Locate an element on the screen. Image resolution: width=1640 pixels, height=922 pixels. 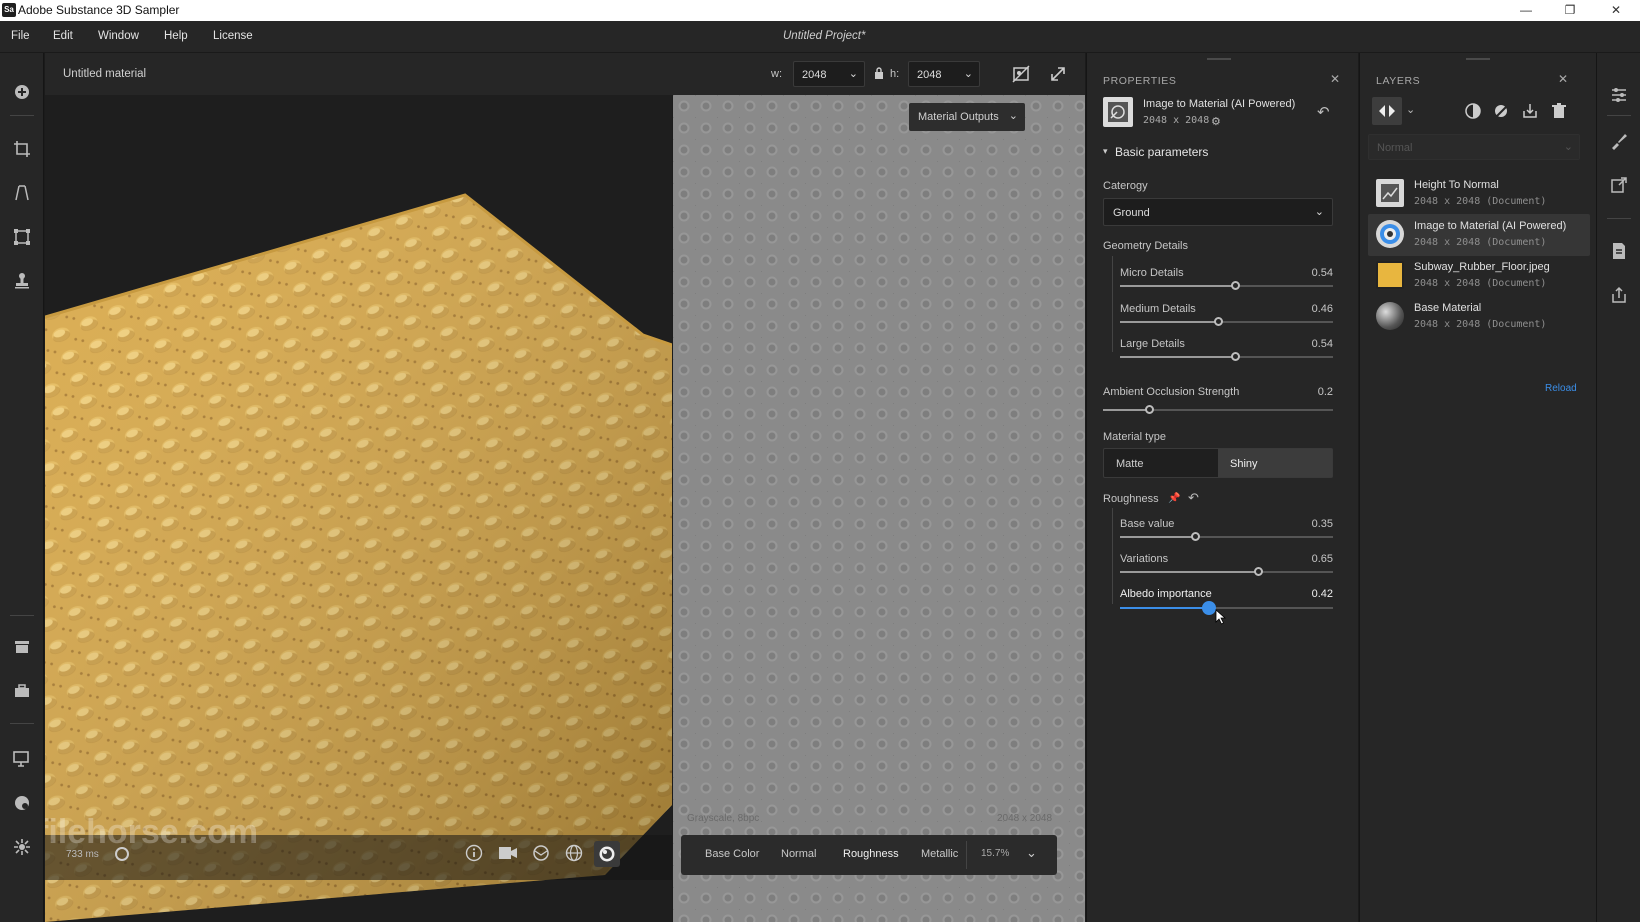
add-icon is located at coordinates (22, 92).